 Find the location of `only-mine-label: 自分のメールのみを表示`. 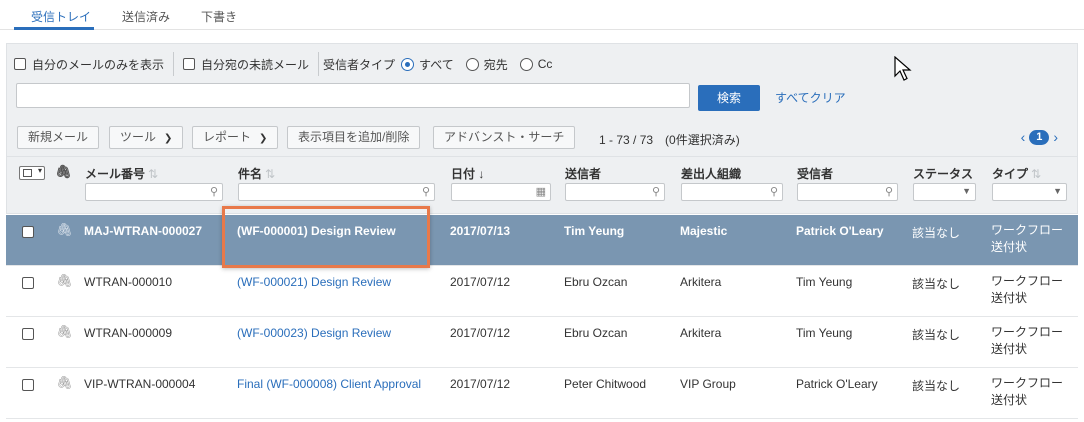

only-mine-label: 自分のメールのみを表示 is located at coordinates (98, 64).